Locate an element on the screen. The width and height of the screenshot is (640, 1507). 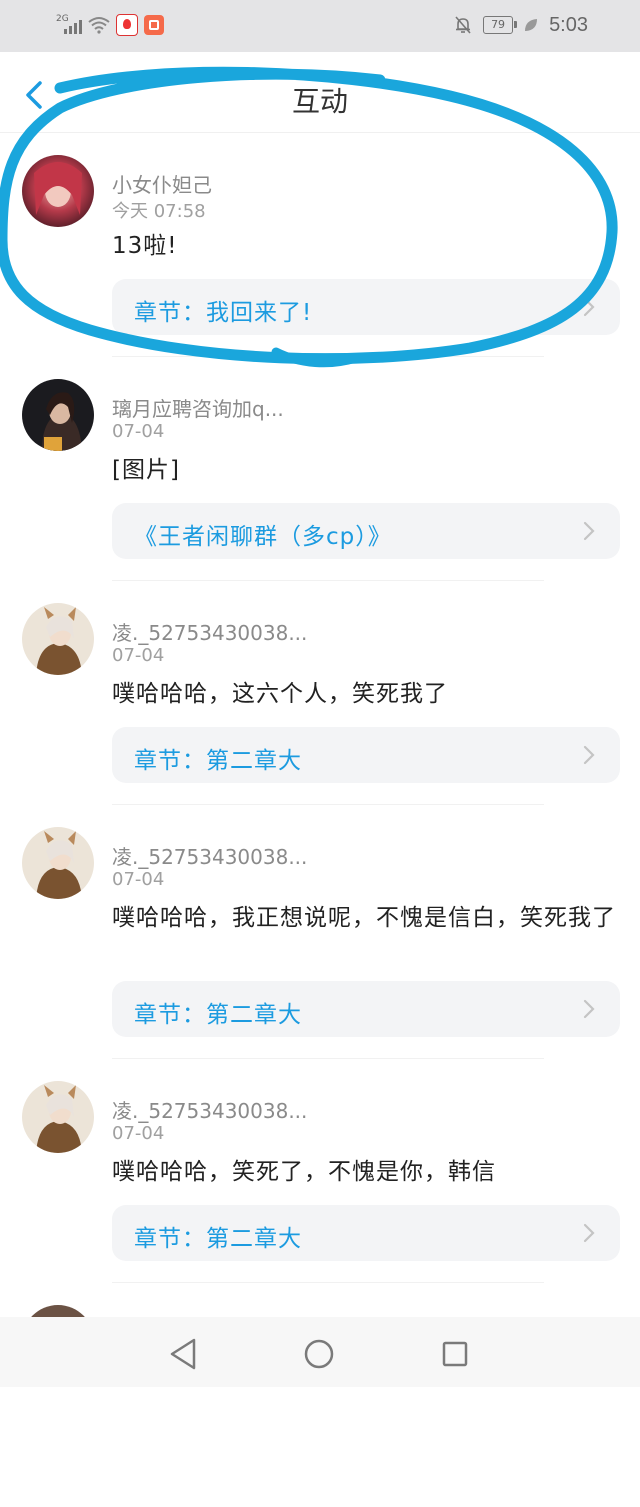
comment-text: 13啦! is located at coordinates (145, 246).